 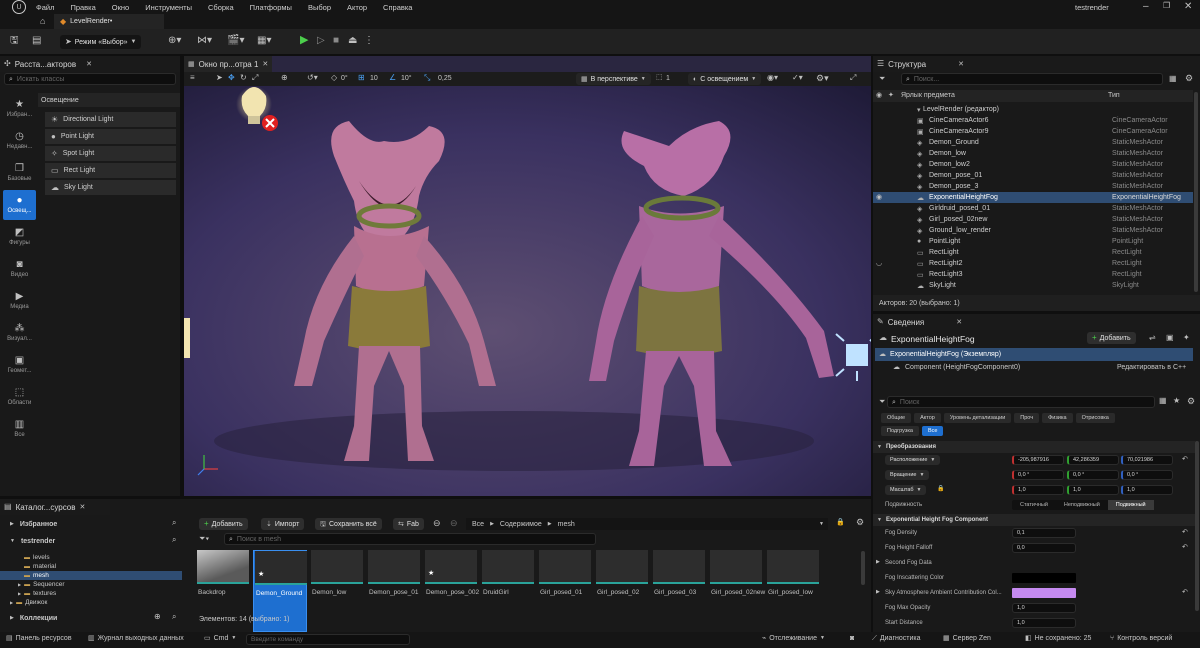 I want to click on minimize-icon: –, so click(x=1146, y=7).